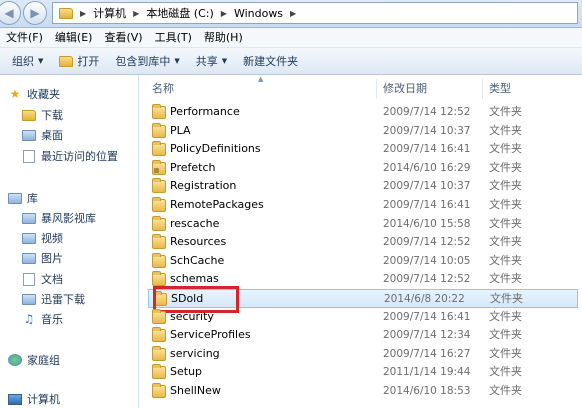  I want to click on nav-label: 视频, so click(52, 238).